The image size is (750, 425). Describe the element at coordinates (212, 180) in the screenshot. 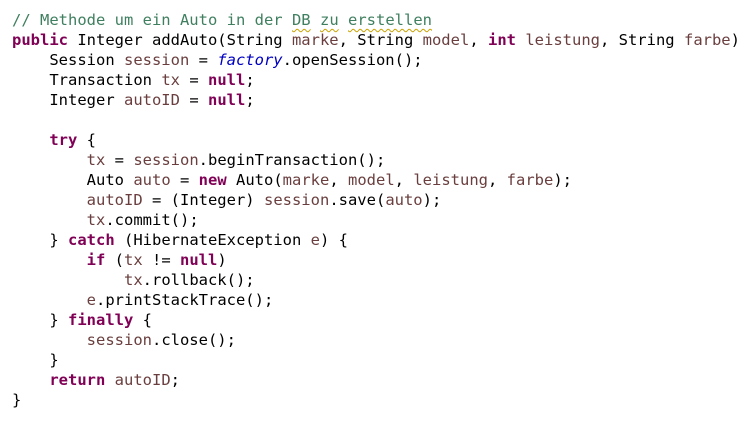

I see `code-token: new` at that location.